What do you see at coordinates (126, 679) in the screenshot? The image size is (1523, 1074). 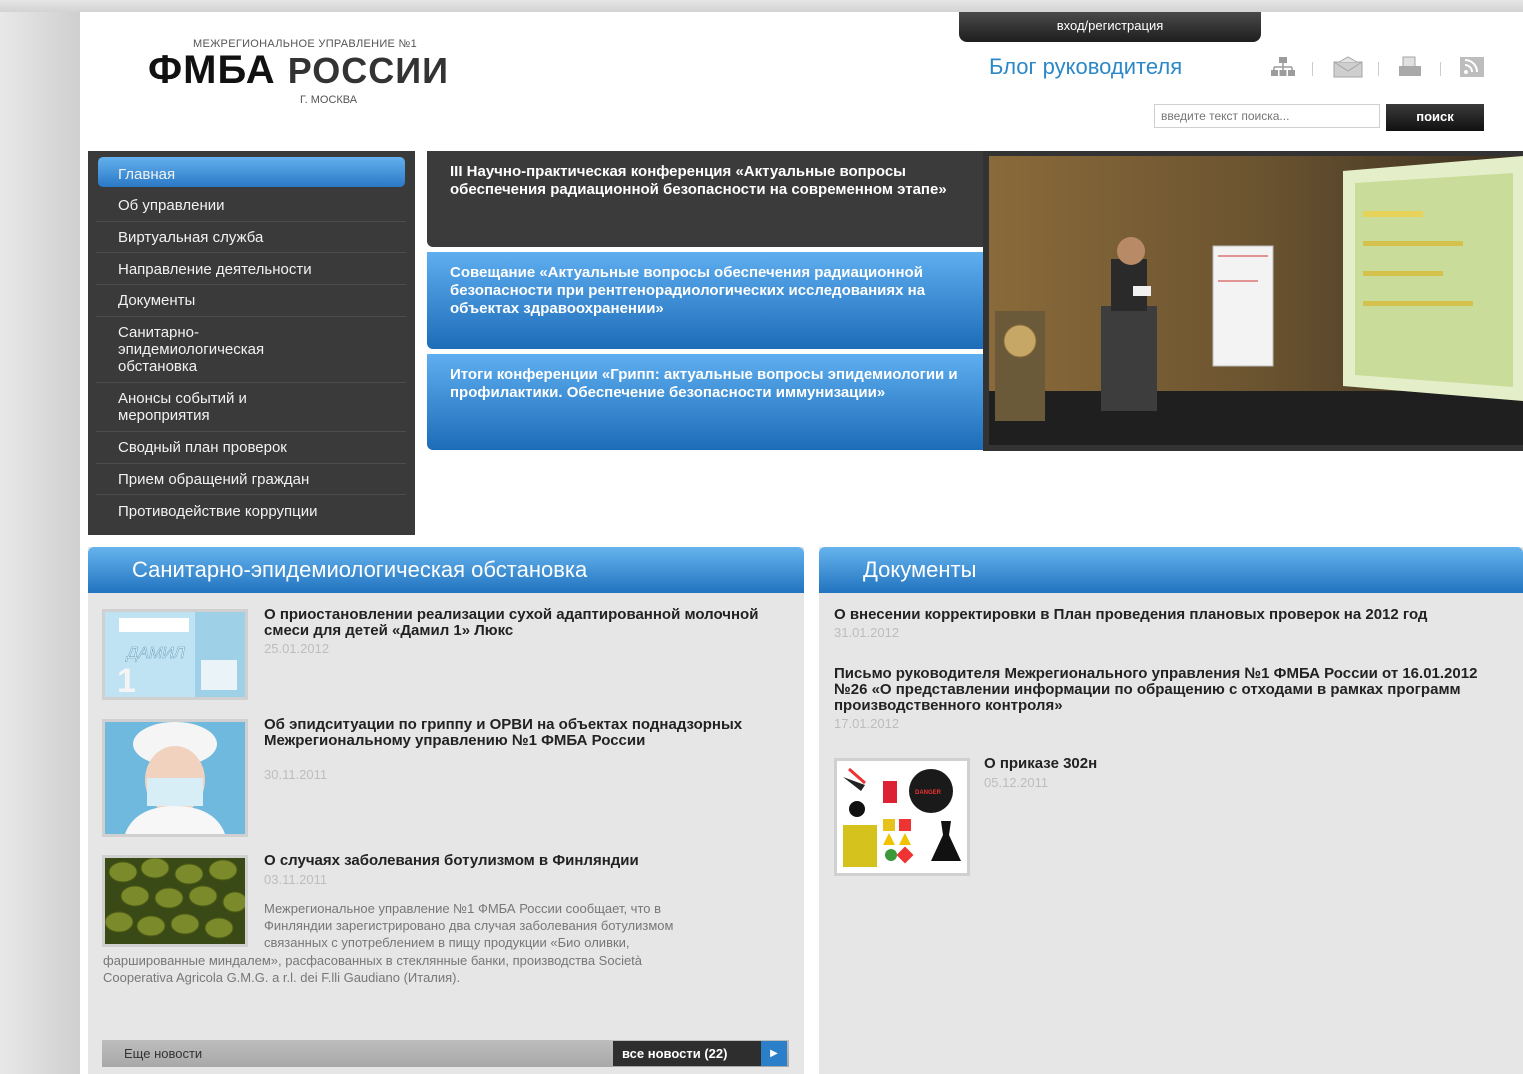 I see `thumbnail-number: 1` at bounding box center [126, 679].